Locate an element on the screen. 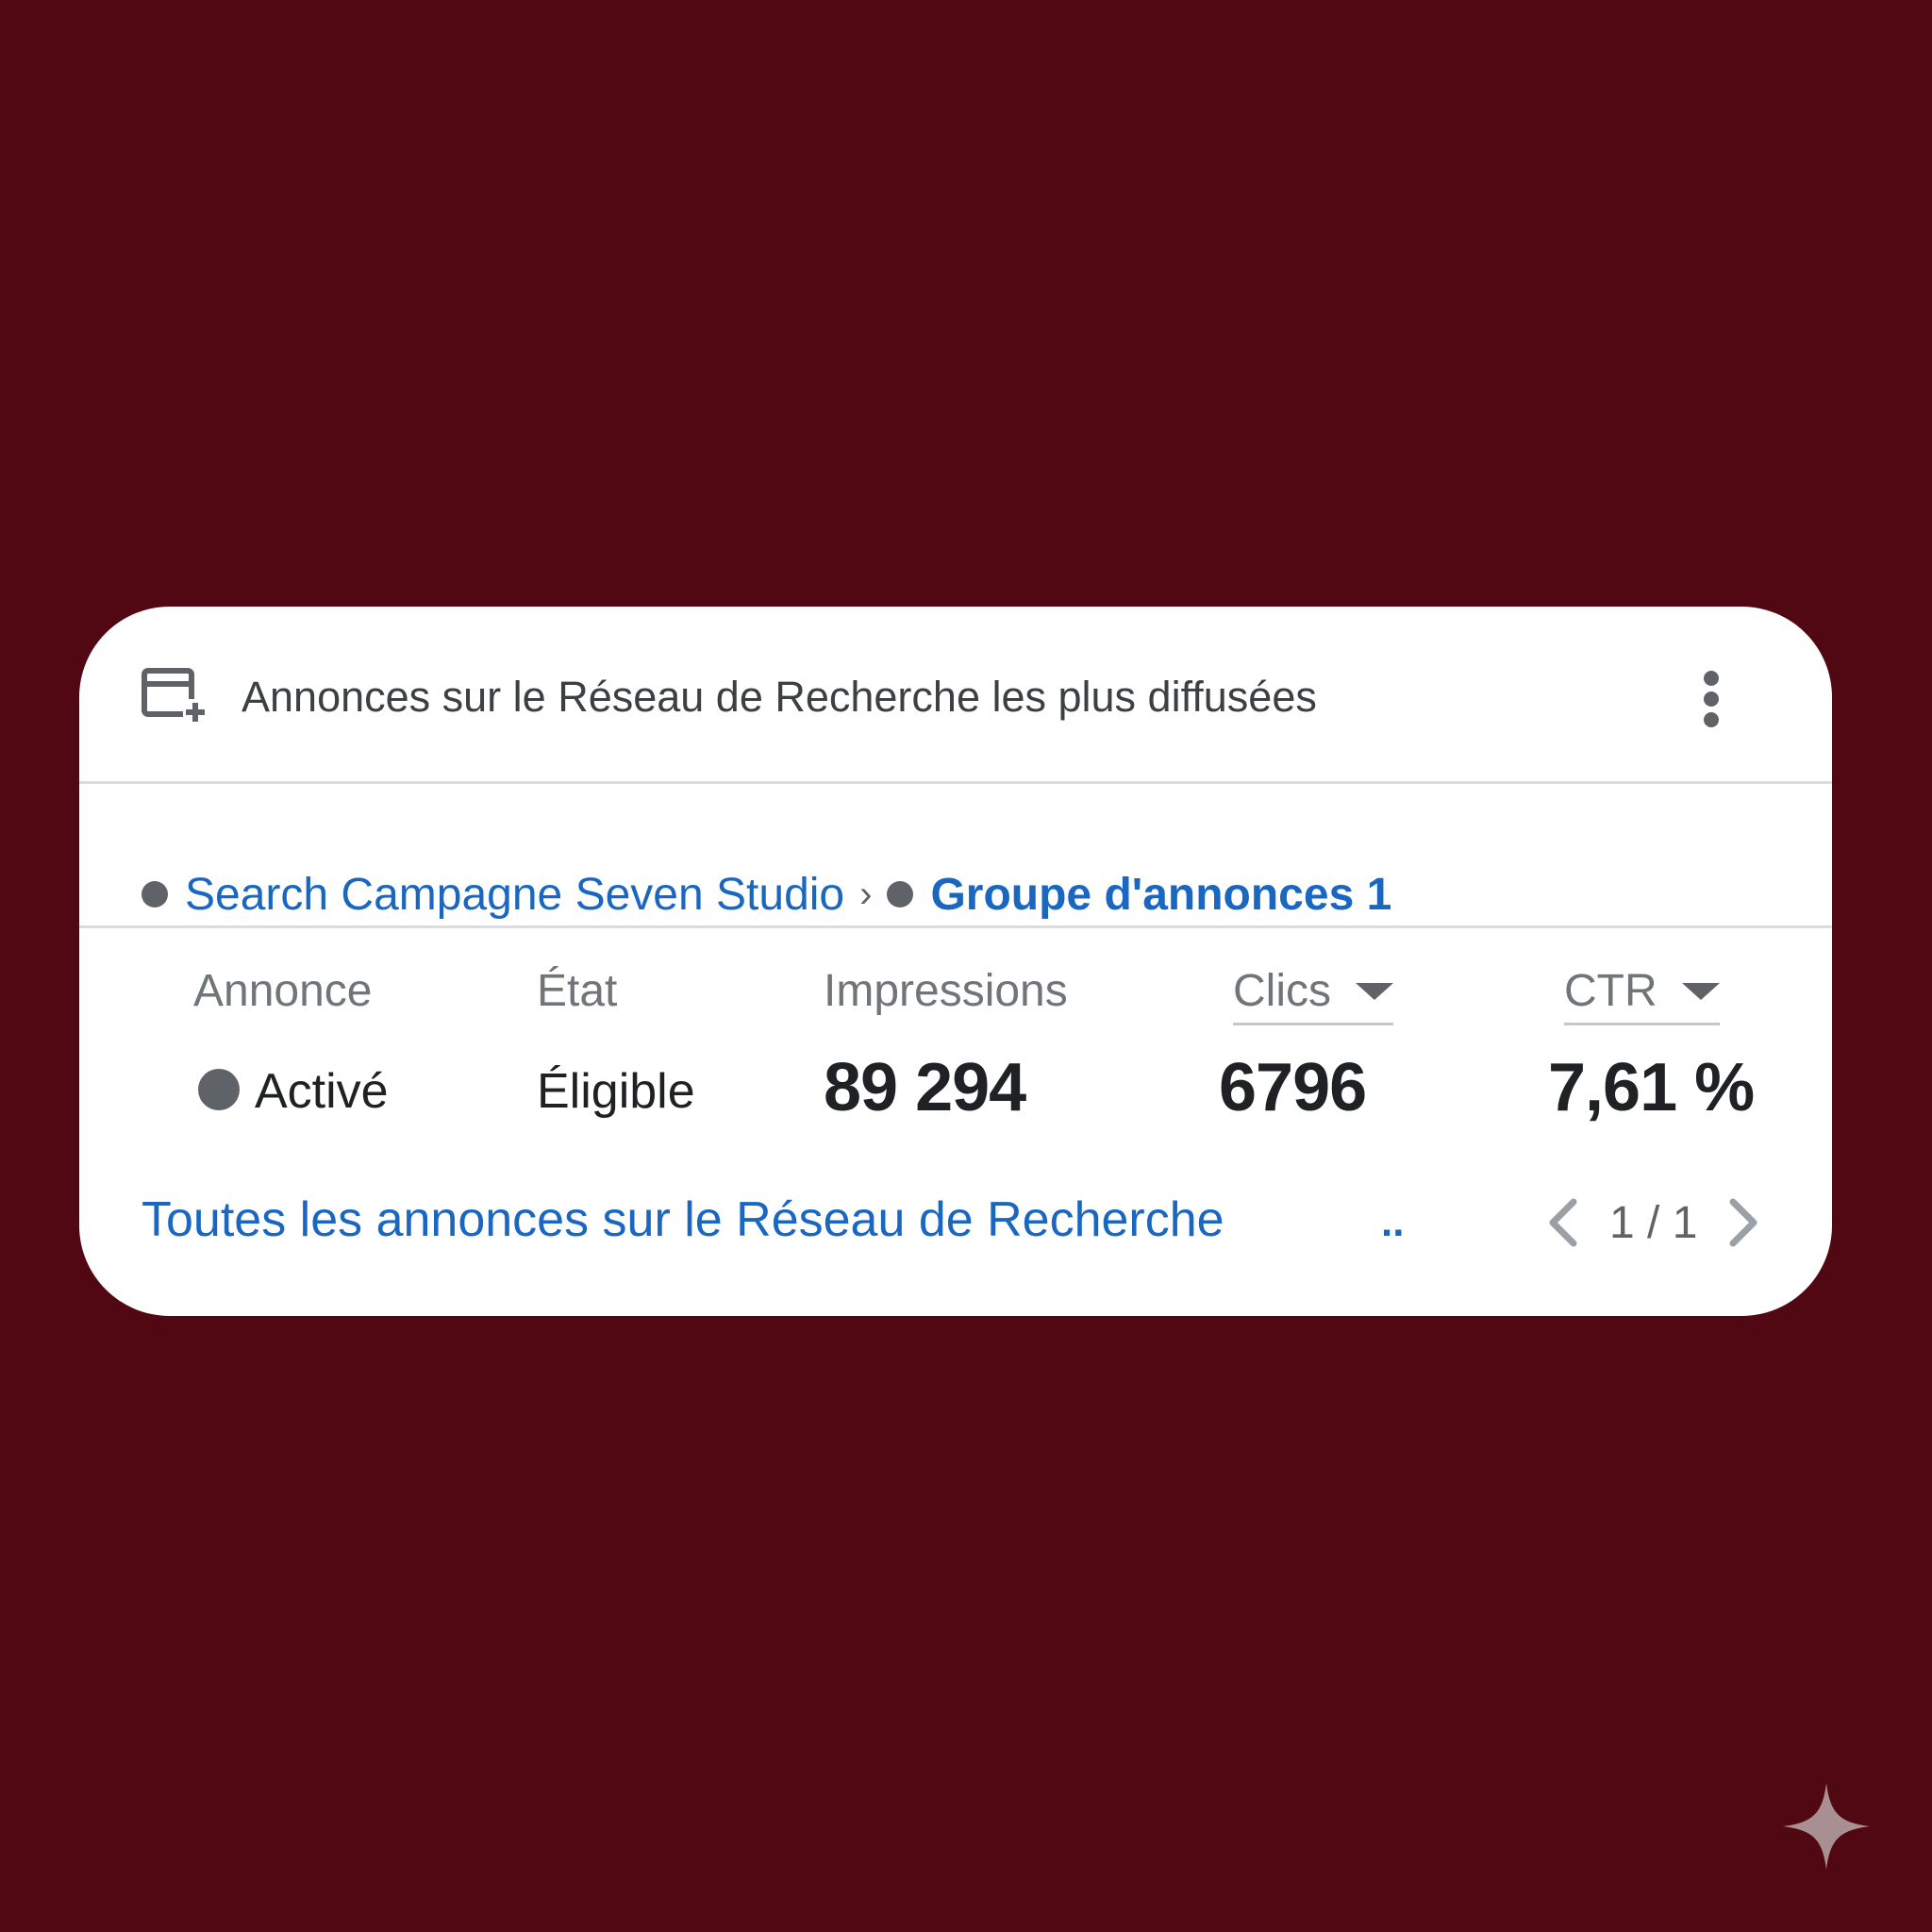 This screenshot has width=1932, height=1932. breadcrumb-ad-group-link: Groupe d'annonces 1 is located at coordinates (1160, 895).